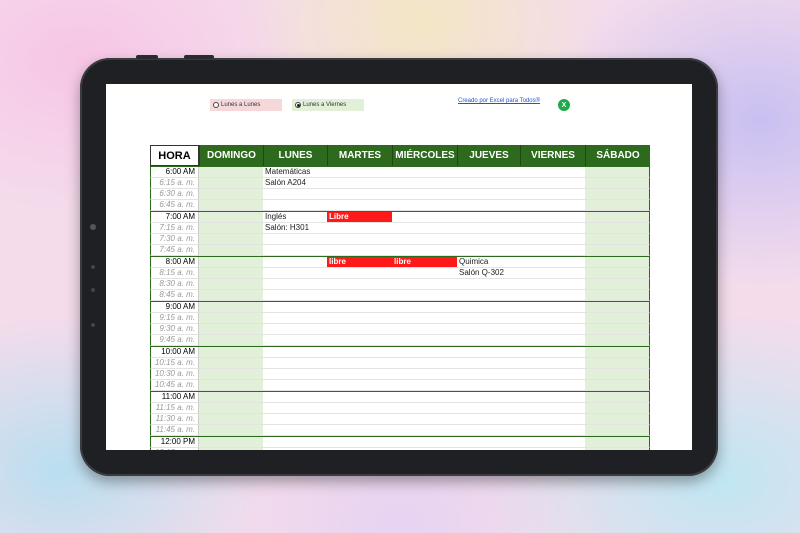  What do you see at coordinates (359, 217) in the screenshot?
I see `schedule-cell: Libre` at bounding box center [359, 217].